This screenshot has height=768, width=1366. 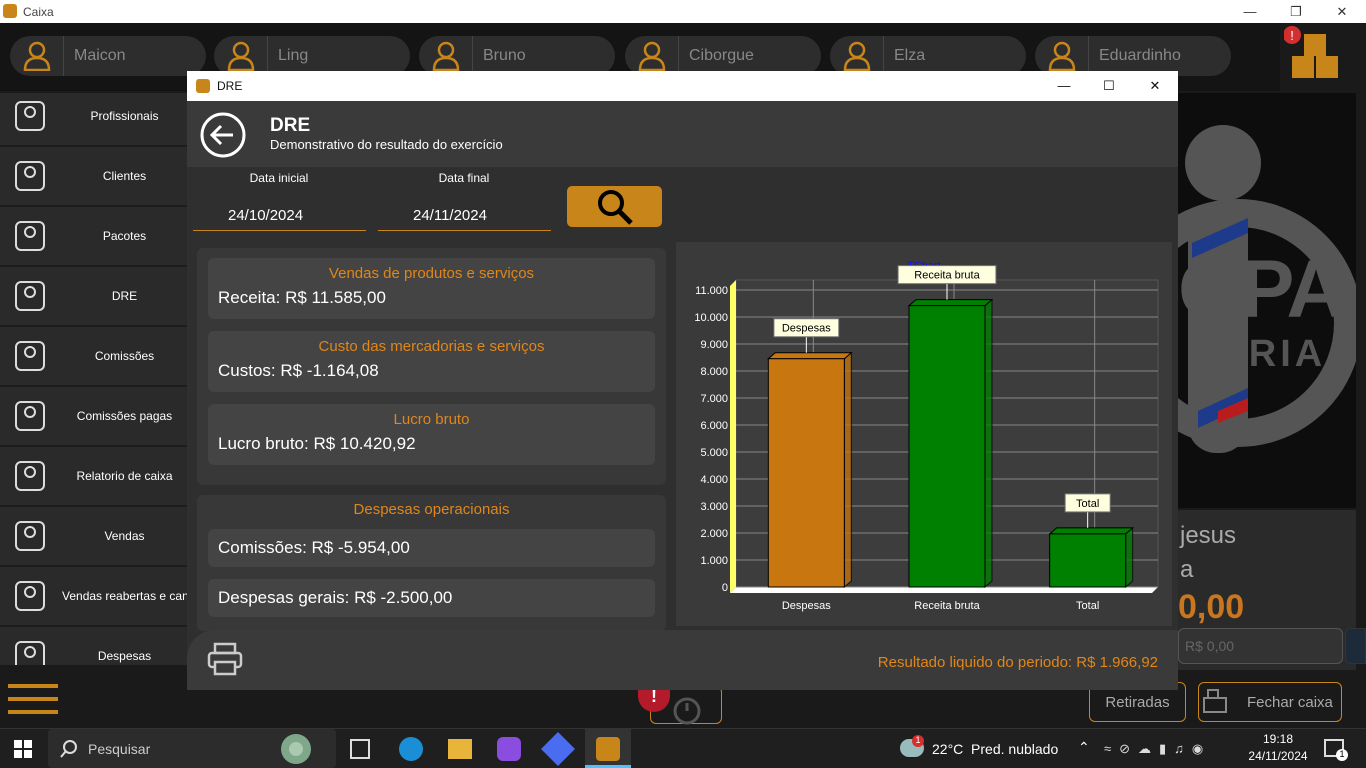 I want to click on sidebar-item: Vendas, so click(x=93, y=536).